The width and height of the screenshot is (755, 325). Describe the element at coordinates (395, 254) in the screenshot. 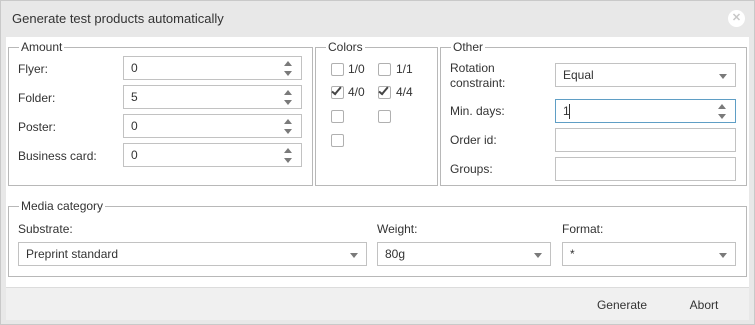

I see `weight-value: 80g` at that location.